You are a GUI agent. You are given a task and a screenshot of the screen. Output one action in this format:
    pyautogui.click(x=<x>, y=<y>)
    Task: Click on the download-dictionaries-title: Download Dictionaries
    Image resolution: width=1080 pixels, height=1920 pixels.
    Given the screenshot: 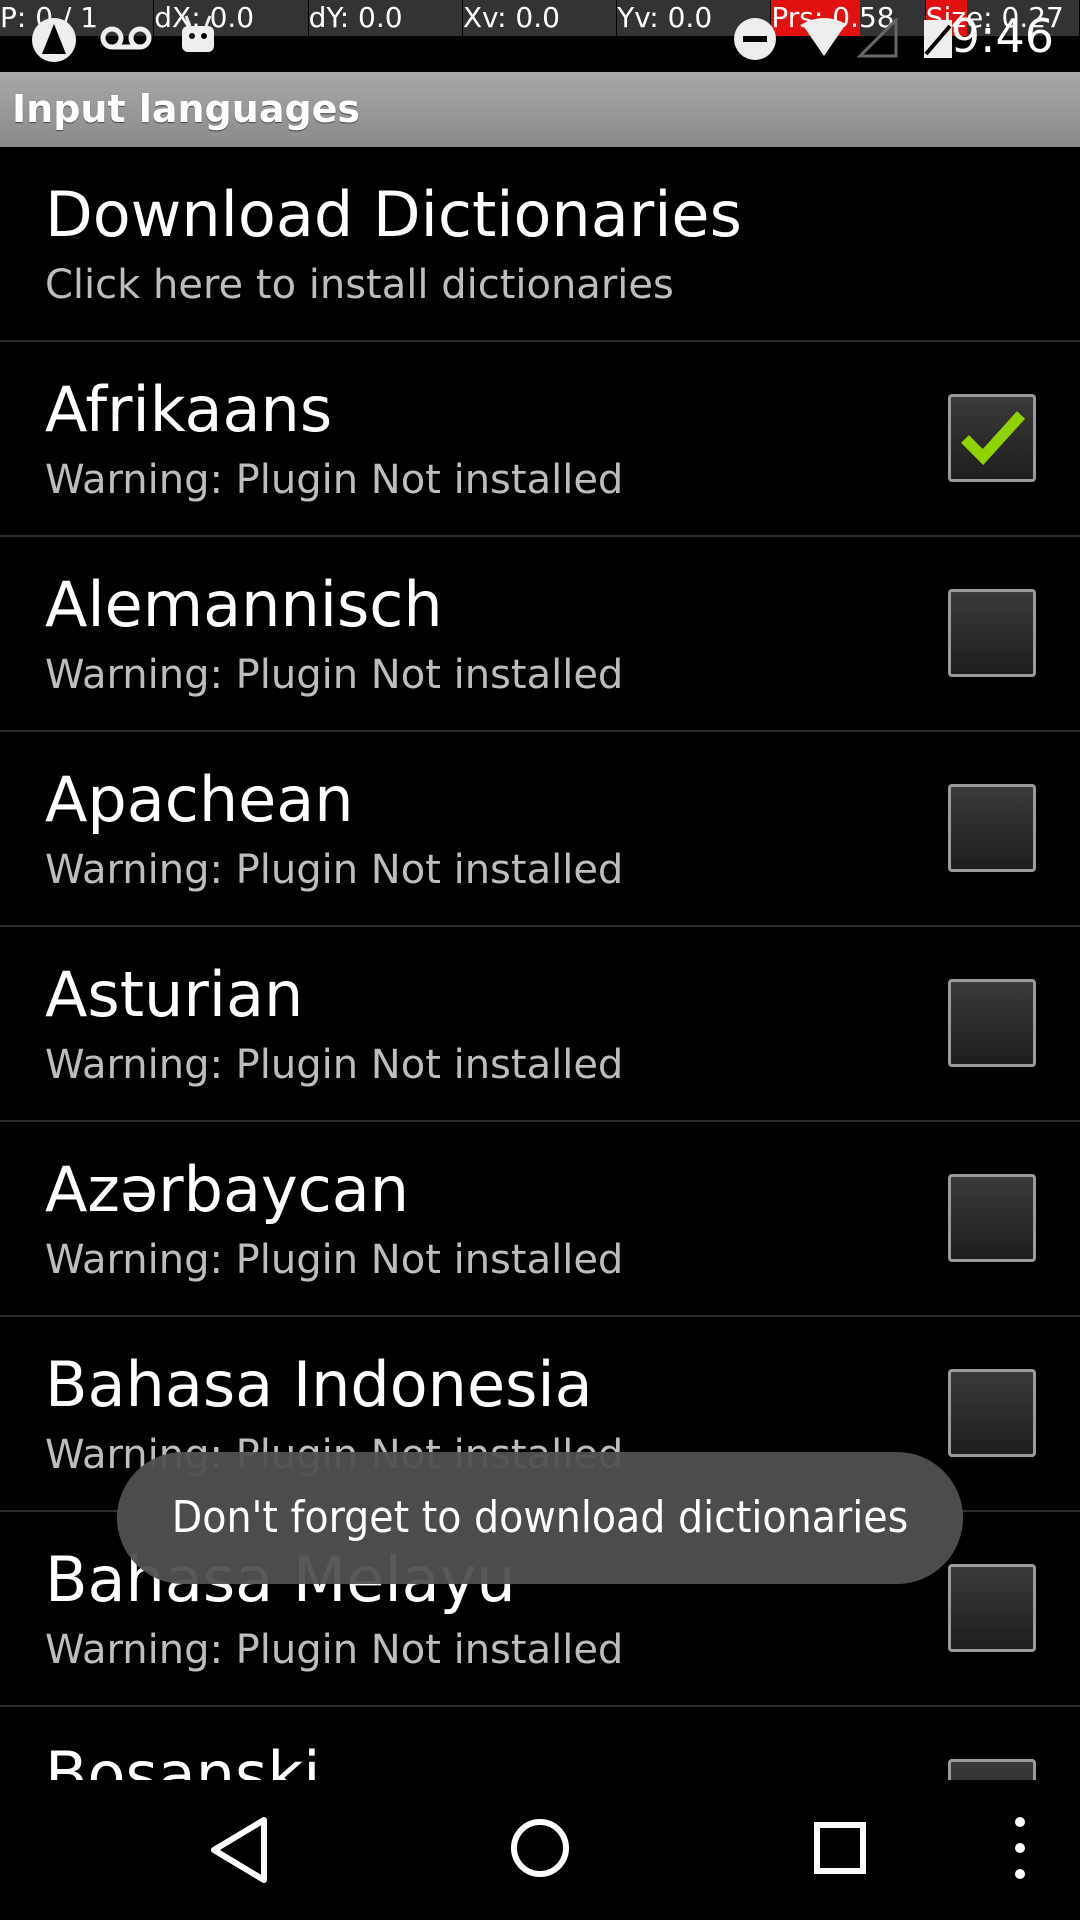 What is the action you would take?
    pyautogui.click(x=393, y=214)
    